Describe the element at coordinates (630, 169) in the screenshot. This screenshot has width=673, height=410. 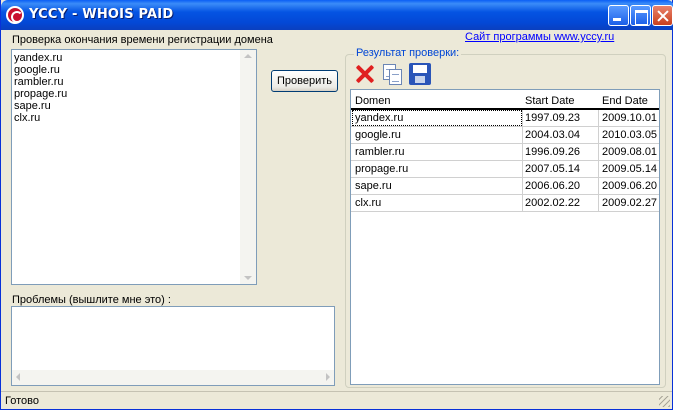
I see `cell-end-date: 2009.05.14` at that location.